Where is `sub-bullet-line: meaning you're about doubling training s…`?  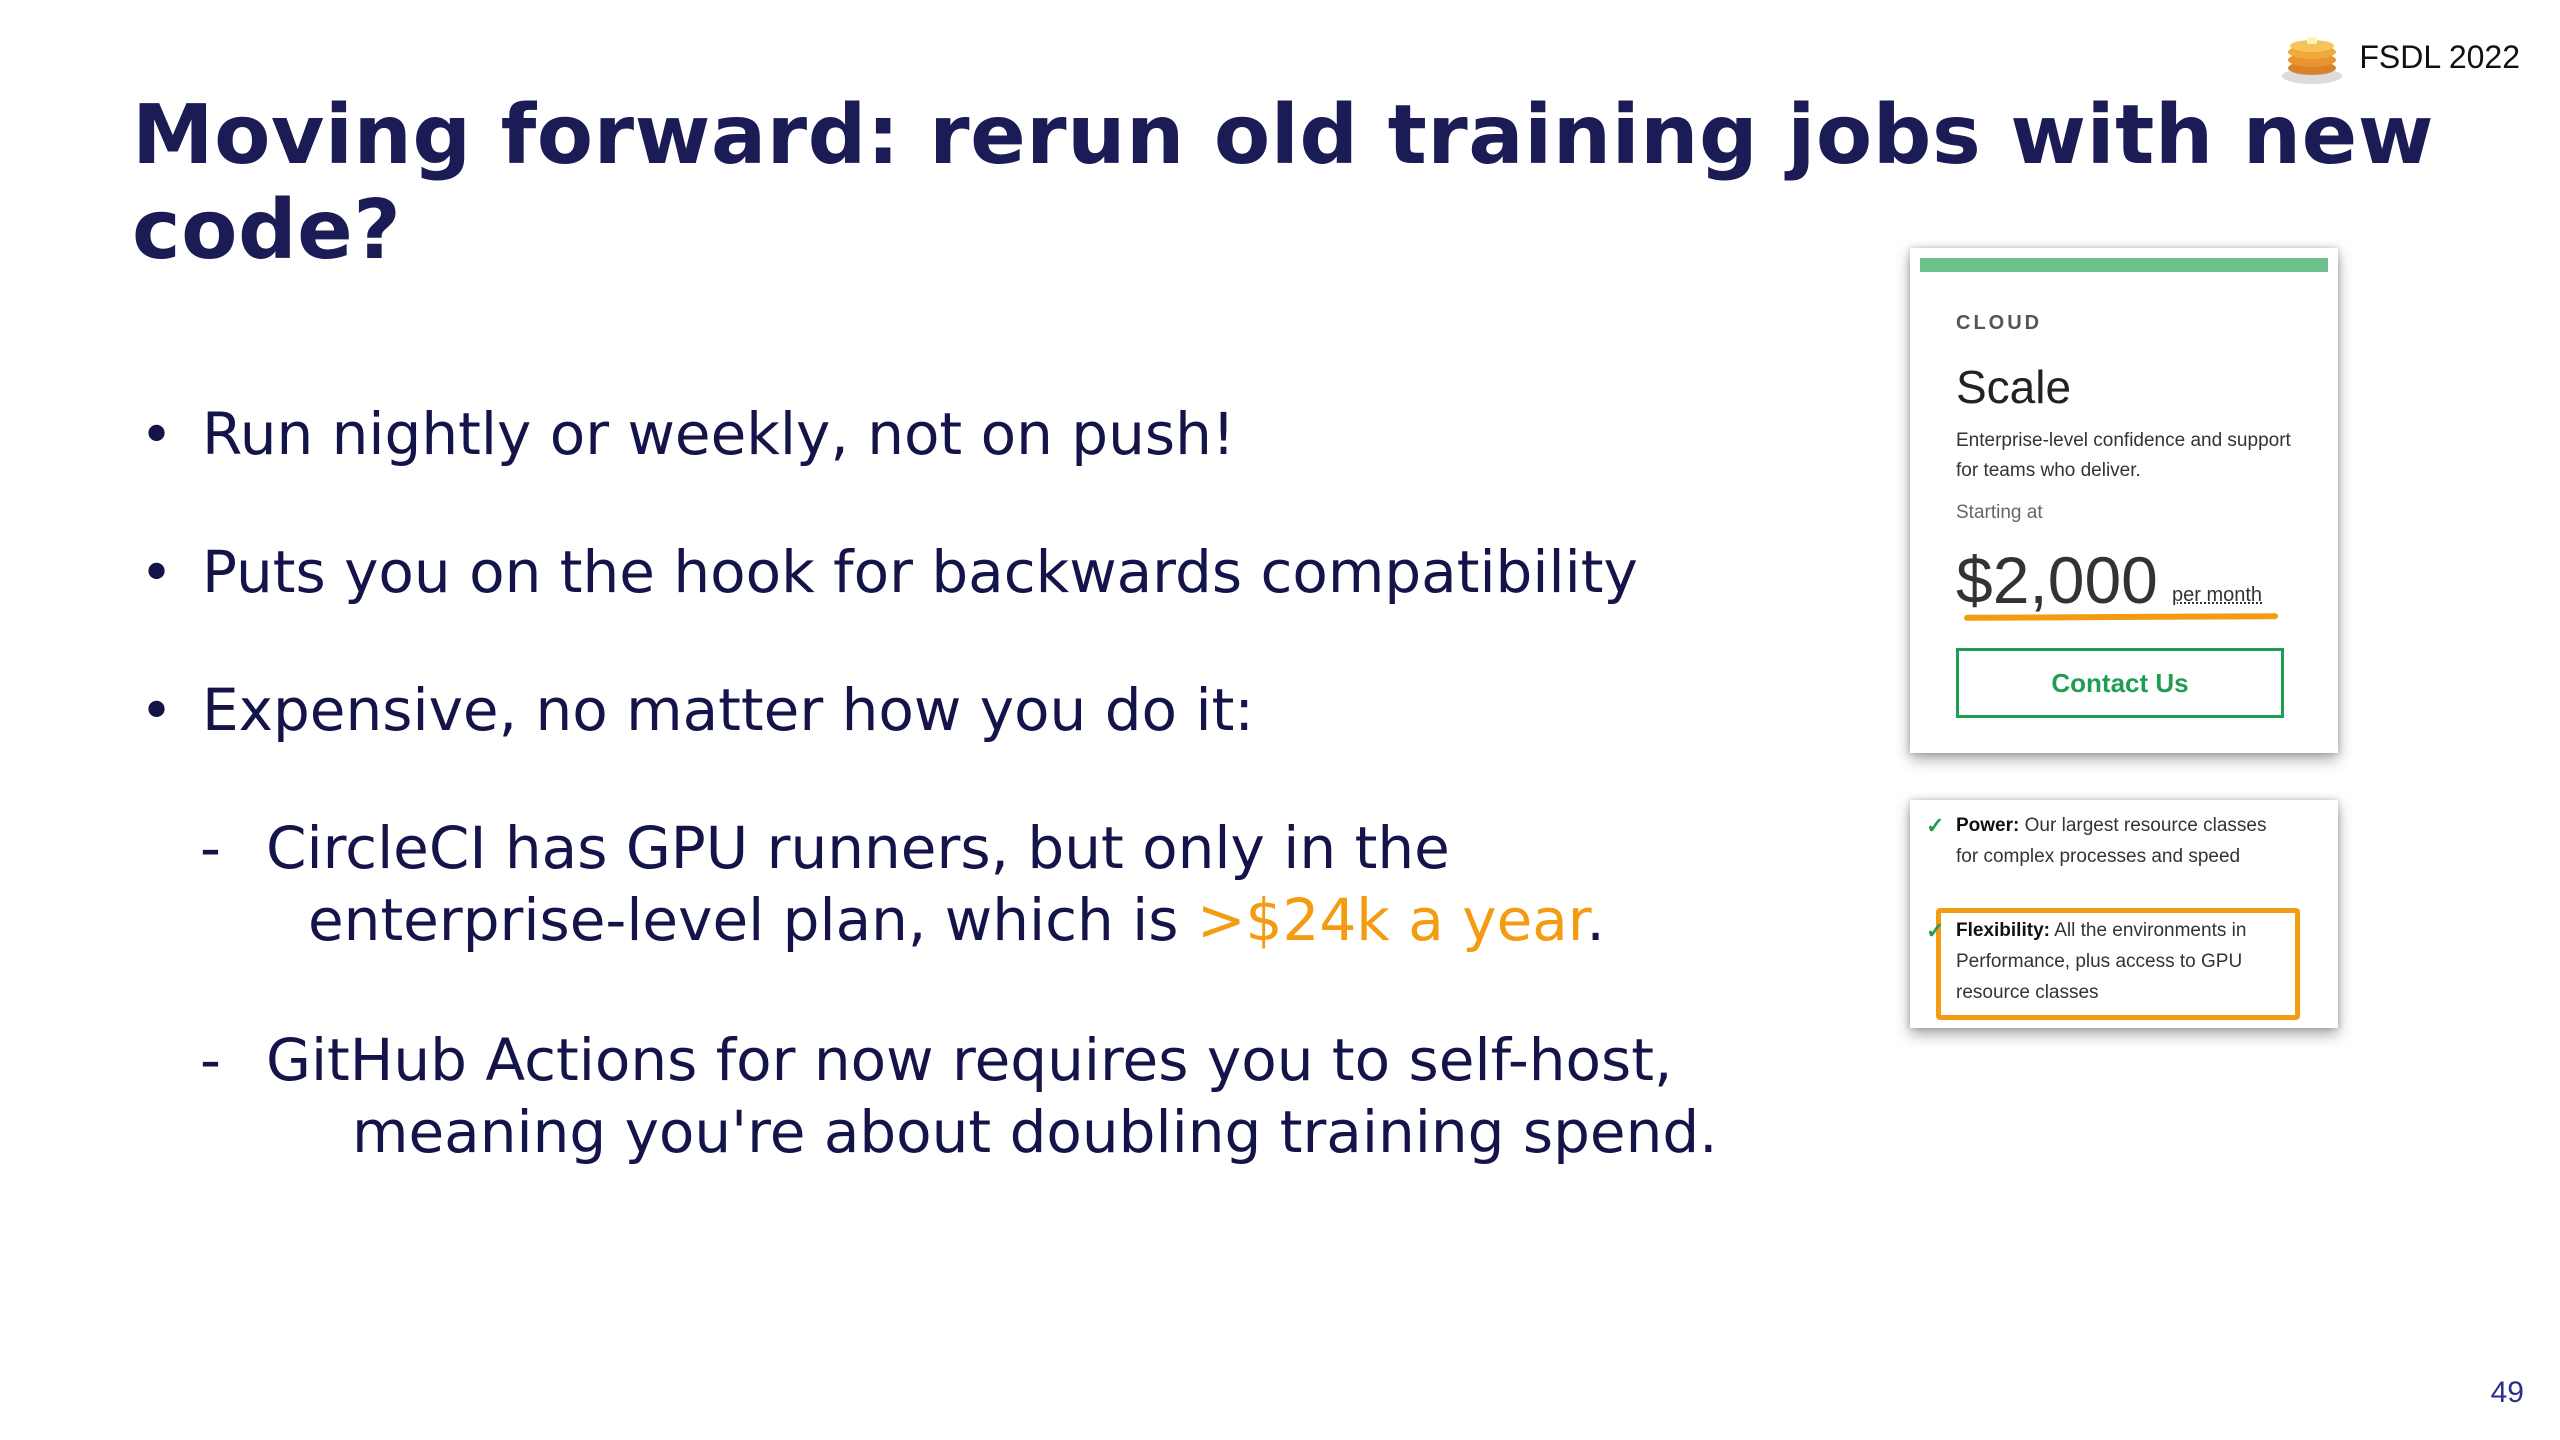
sub-bullet-line: meaning you're about doubling training s… is located at coordinates (1035, 1132).